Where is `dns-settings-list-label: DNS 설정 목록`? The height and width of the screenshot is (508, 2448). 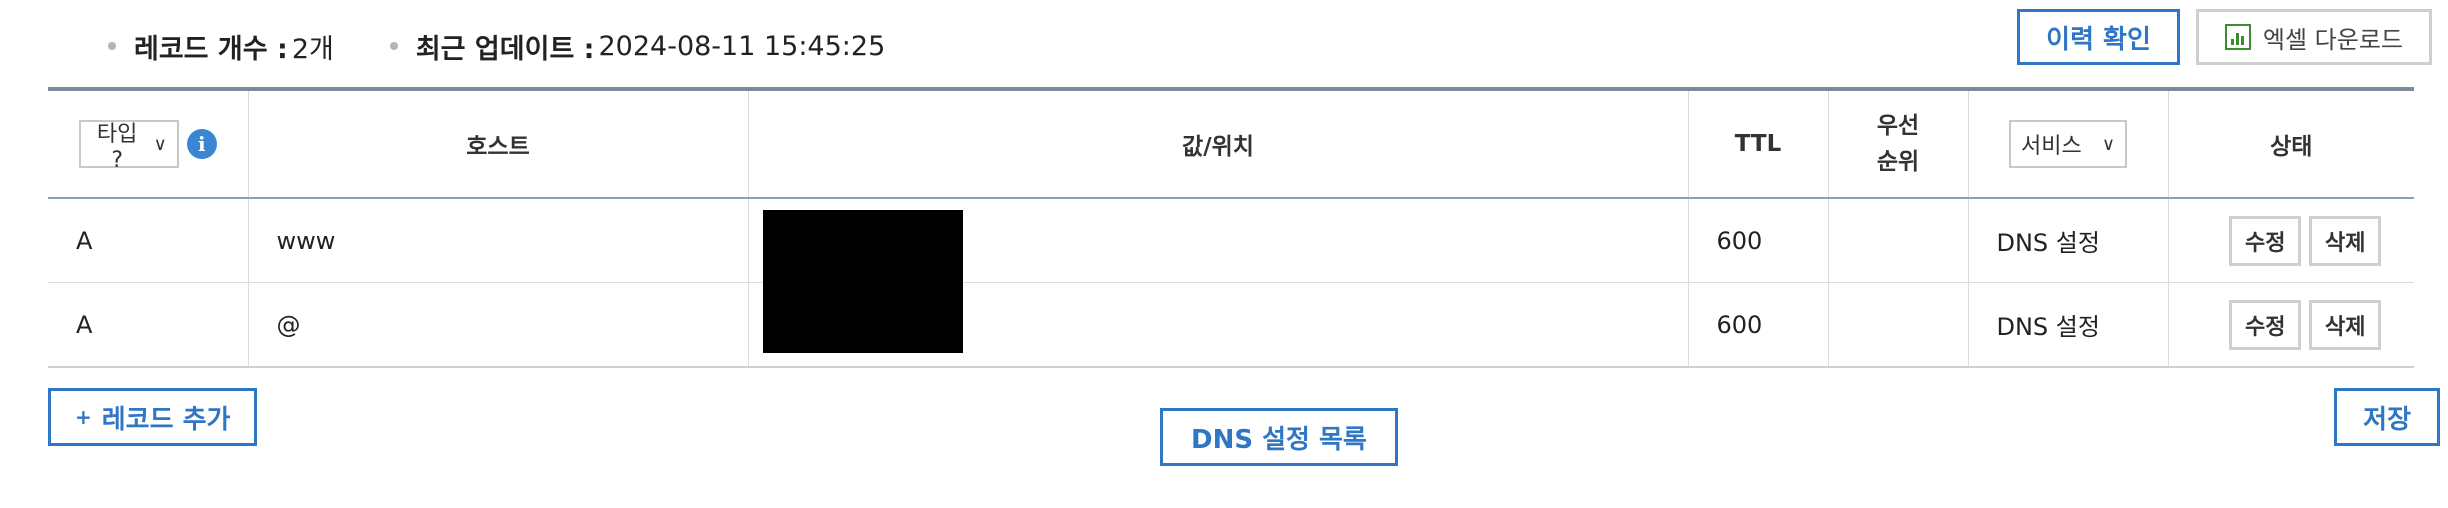
dns-settings-list-label: DNS 설정 목록 is located at coordinates (1279, 439).